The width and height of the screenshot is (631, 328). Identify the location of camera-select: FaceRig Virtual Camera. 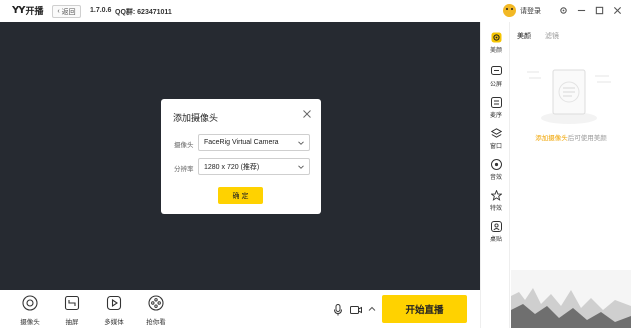
(254, 142).